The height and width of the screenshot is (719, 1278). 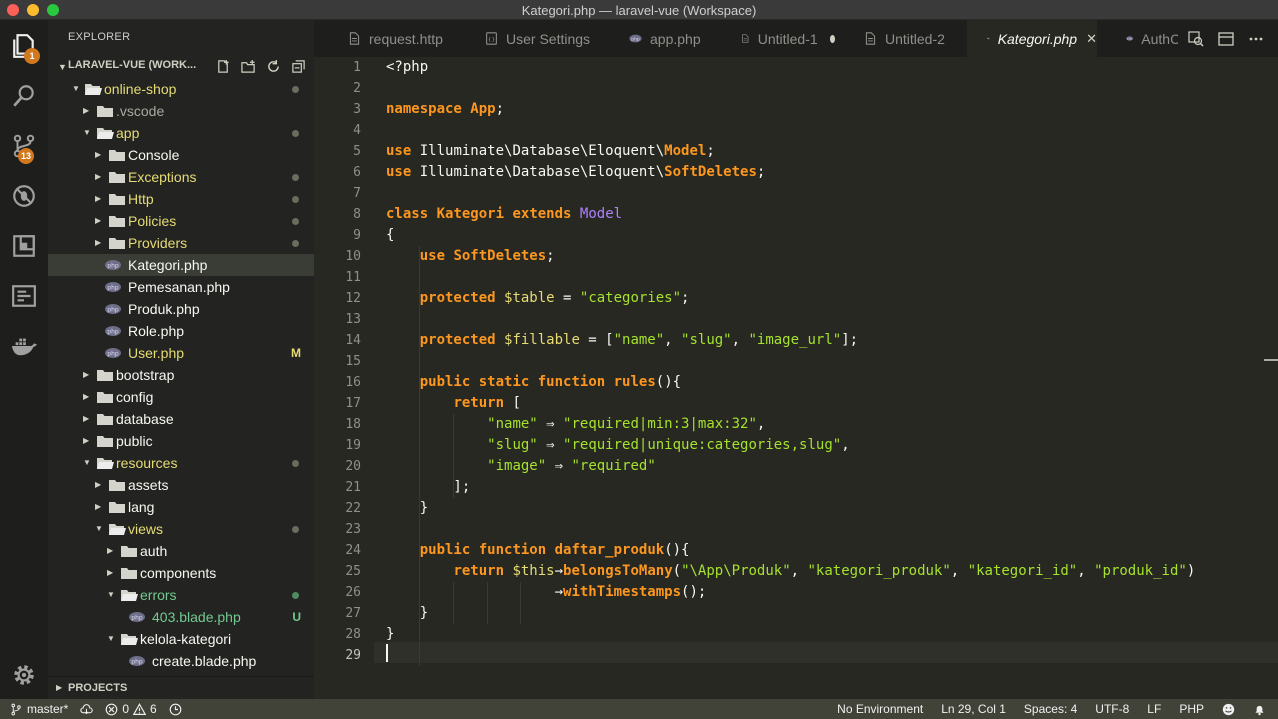 I want to click on refresh-icon, so click(x=273, y=66).